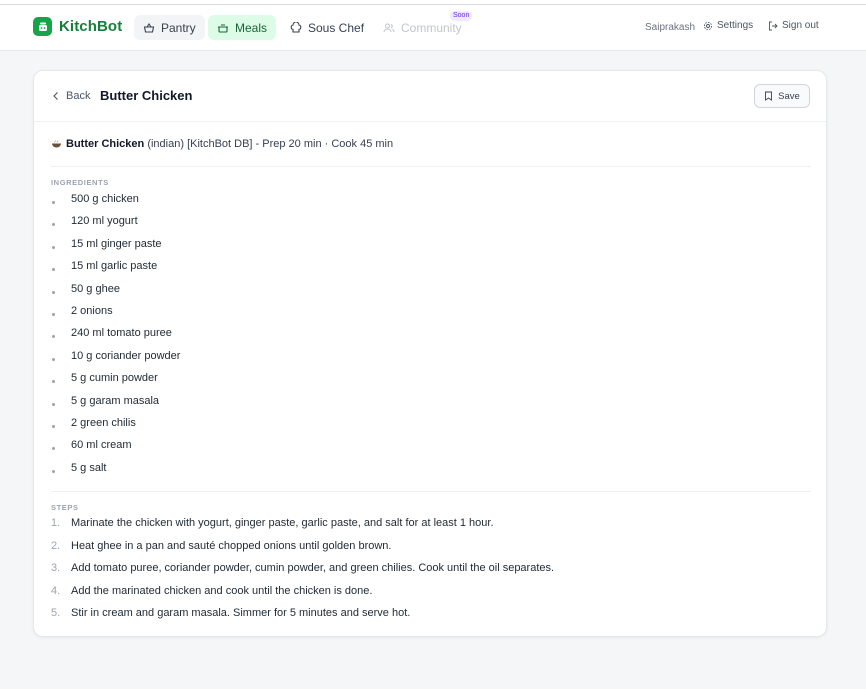 This screenshot has width=866, height=689. I want to click on ingredient-item: 2 onions, so click(115, 314).